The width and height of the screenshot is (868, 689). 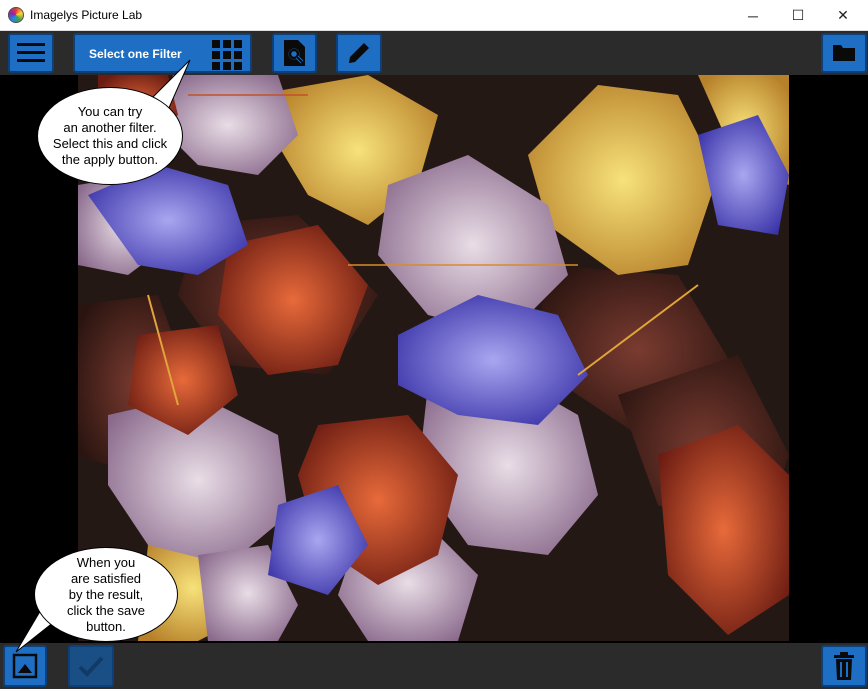 What do you see at coordinates (106, 626) in the screenshot?
I see `save-tip-line: button.` at bounding box center [106, 626].